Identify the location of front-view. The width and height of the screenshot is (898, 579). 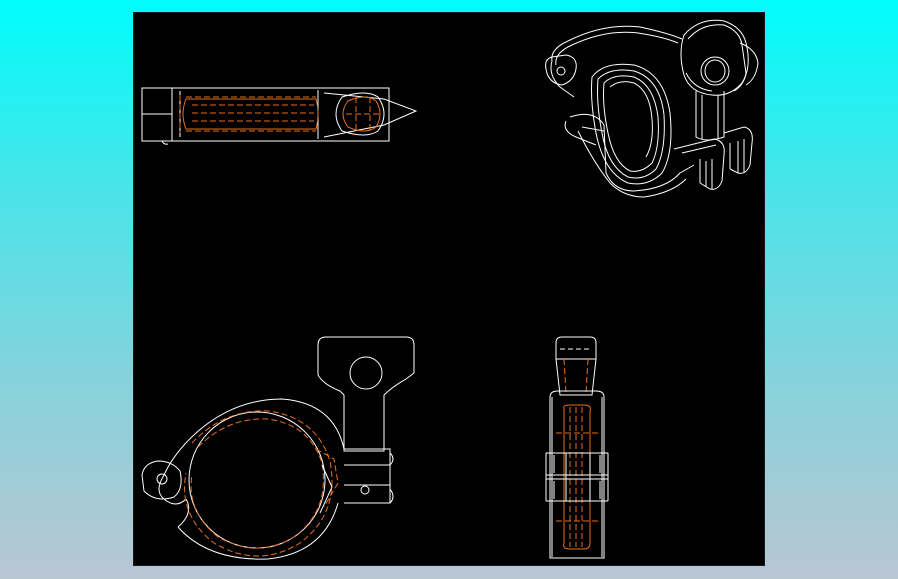
(278, 448).